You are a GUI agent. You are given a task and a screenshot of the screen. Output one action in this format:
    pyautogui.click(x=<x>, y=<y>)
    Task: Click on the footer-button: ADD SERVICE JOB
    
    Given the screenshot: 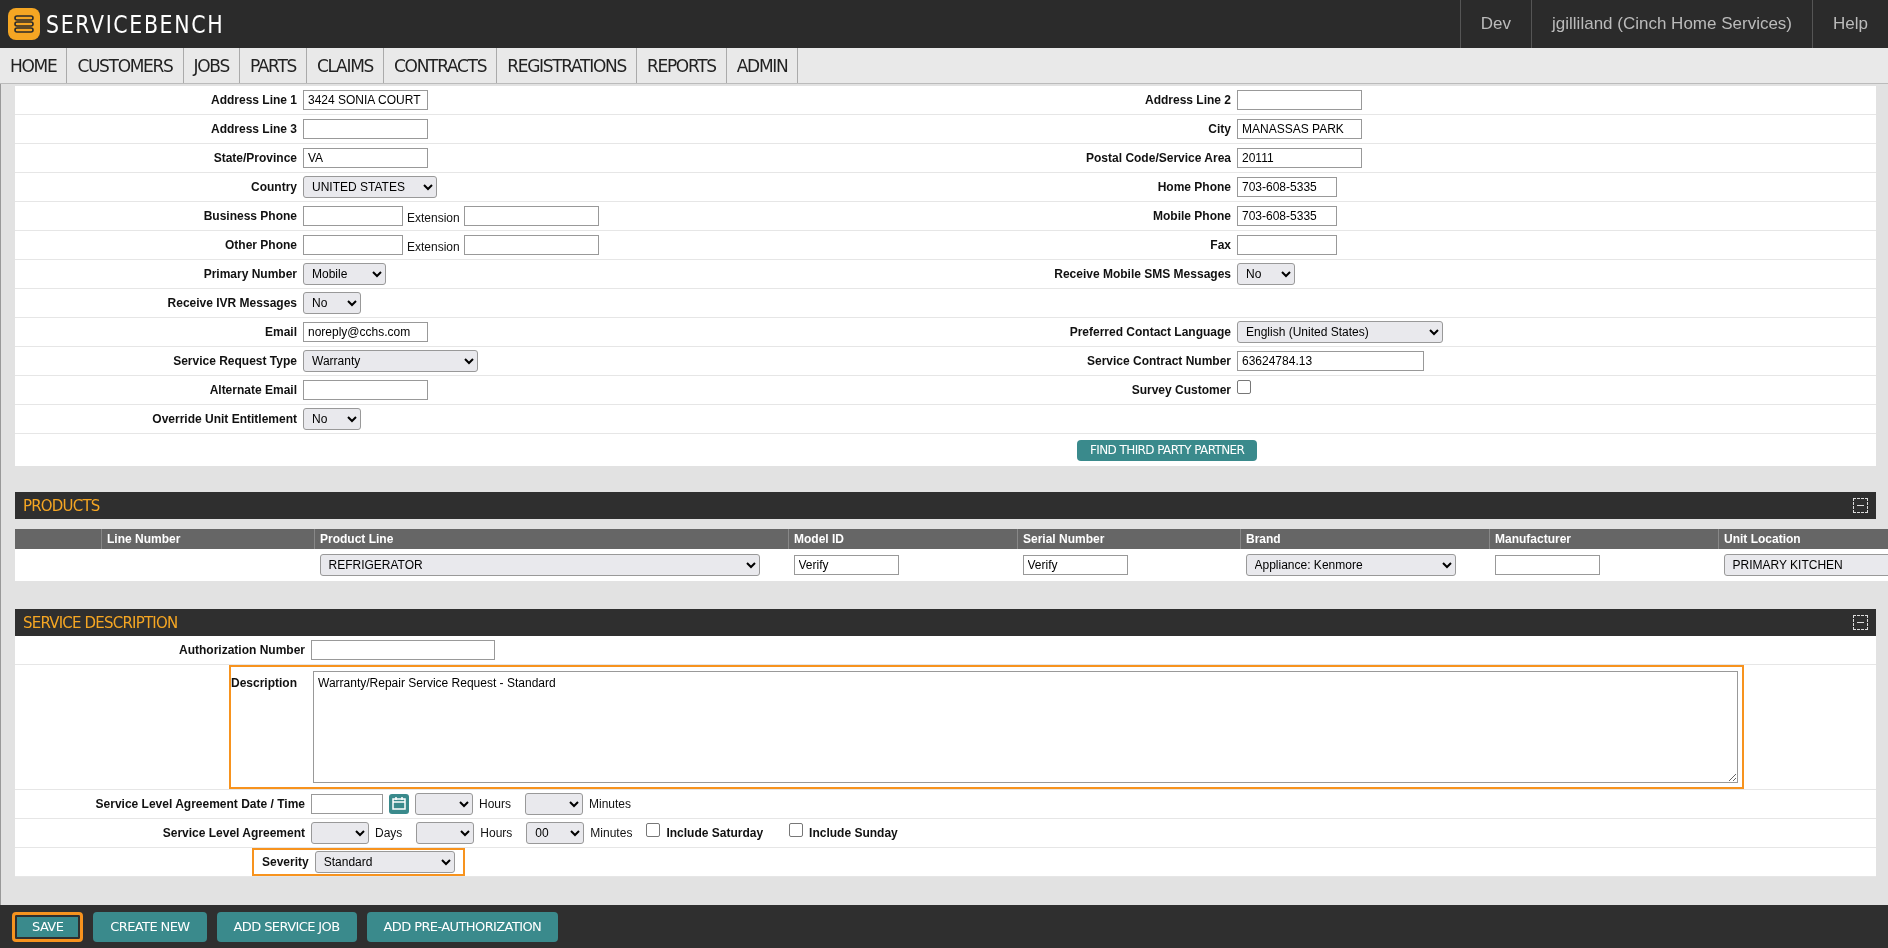 What is the action you would take?
    pyautogui.click(x=286, y=926)
    